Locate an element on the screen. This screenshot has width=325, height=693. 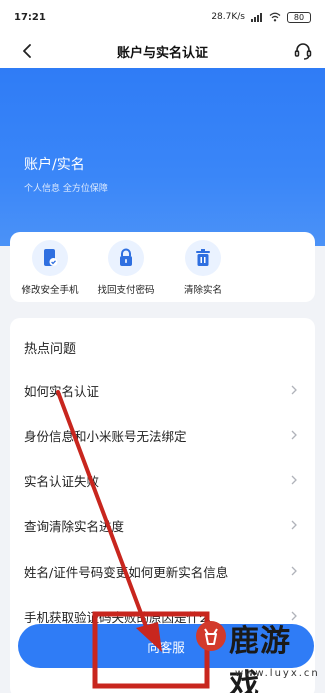
chevron-left-icon is located at coordinates (27, 51).